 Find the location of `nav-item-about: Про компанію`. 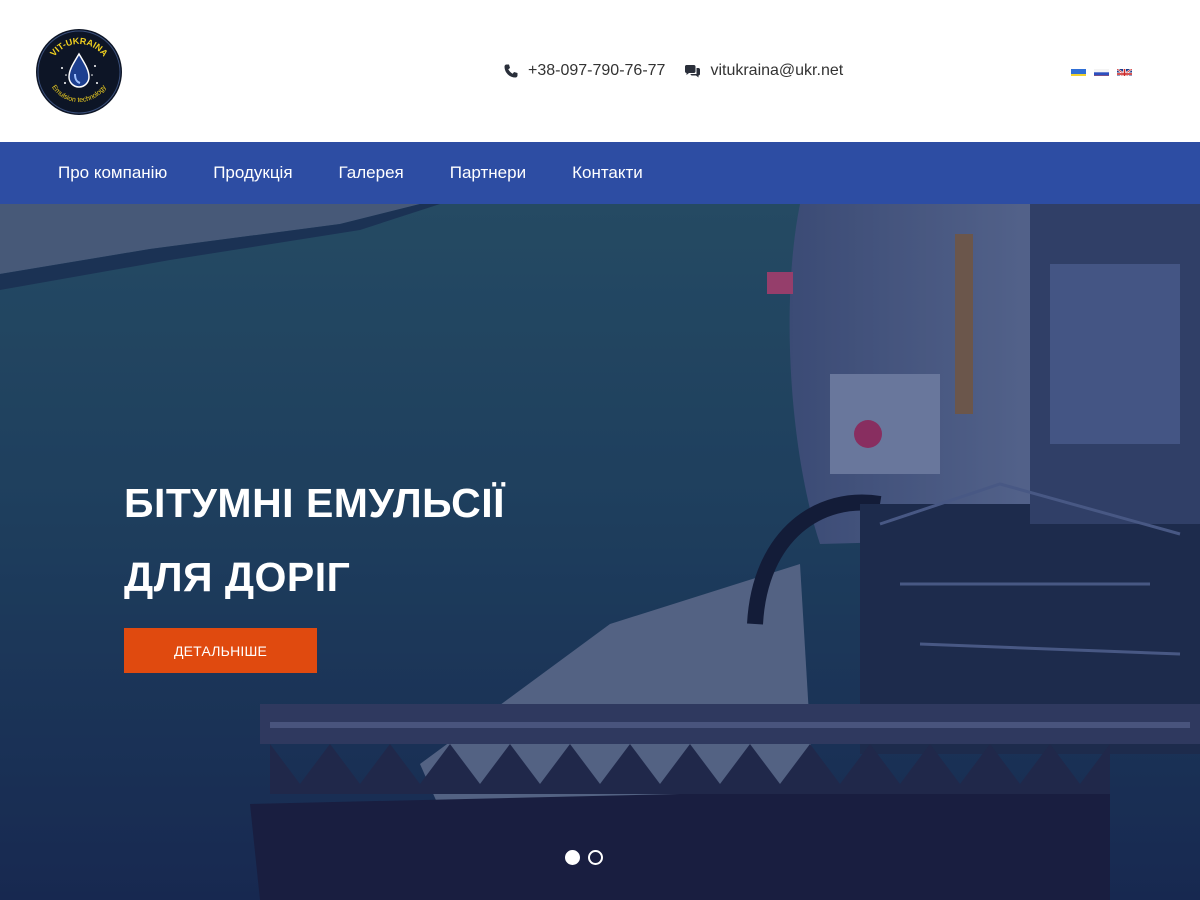

nav-item-about: Про компанію is located at coordinates (112, 173).